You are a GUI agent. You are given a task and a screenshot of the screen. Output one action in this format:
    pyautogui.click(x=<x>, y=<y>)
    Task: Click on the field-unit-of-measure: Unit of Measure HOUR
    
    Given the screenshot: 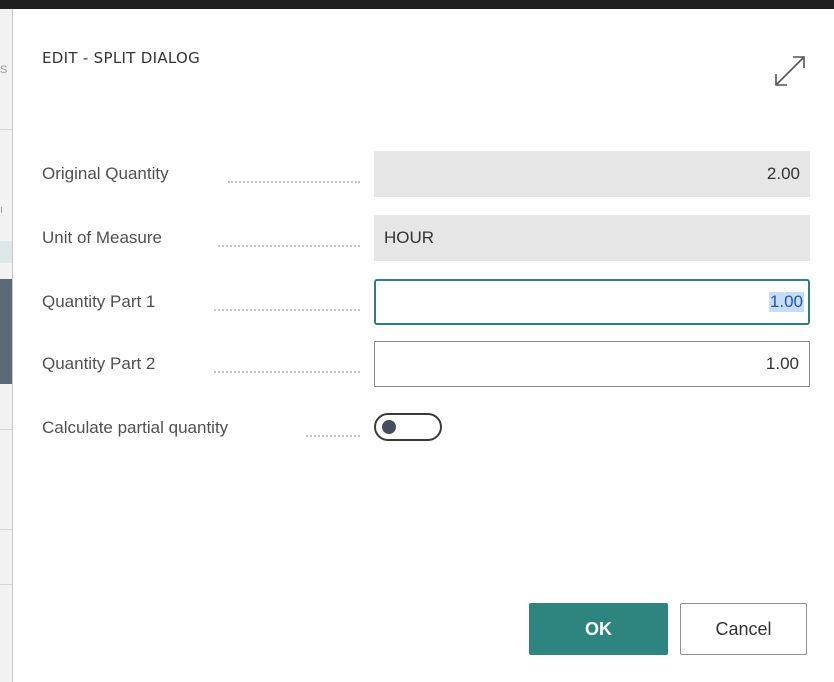 What is the action you would take?
    pyautogui.click(x=427, y=238)
    